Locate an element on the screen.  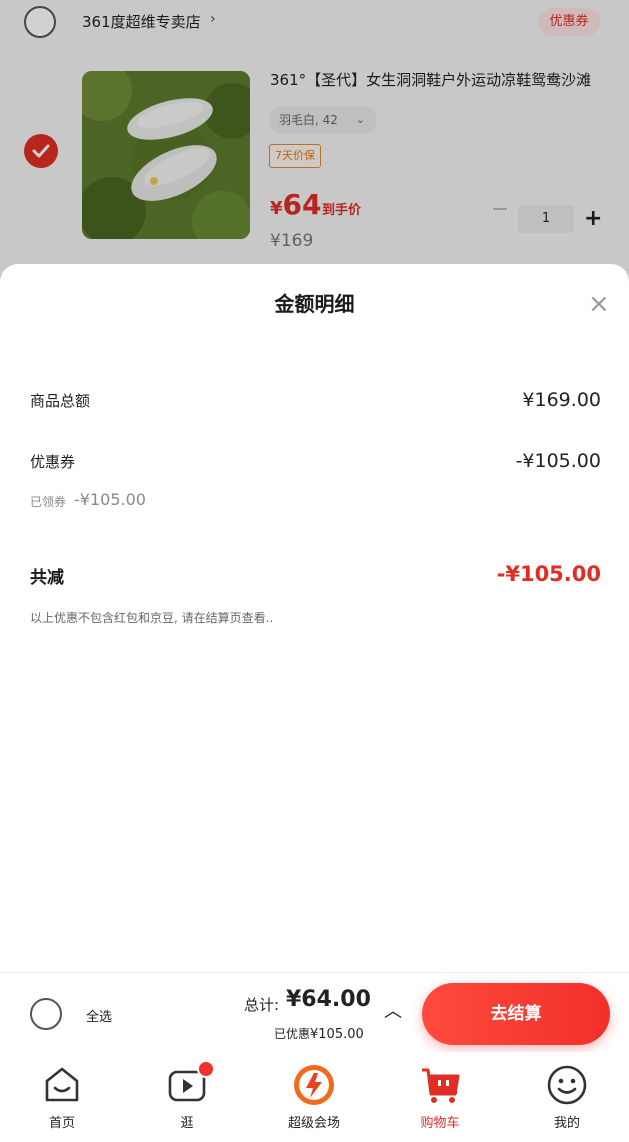
profile-icon is located at coordinates (567, 1085).